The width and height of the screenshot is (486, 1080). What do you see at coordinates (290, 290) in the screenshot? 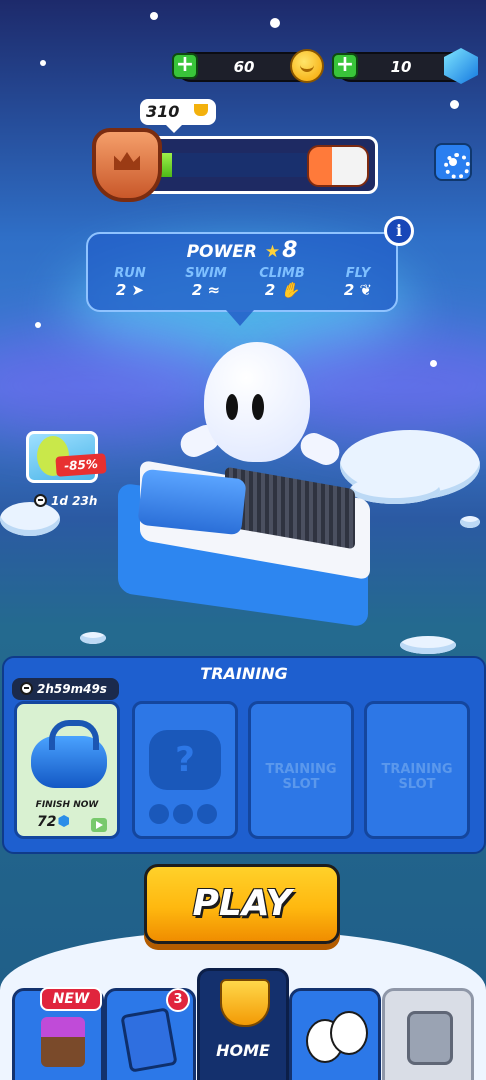
I see `climb-icon: ✋` at bounding box center [290, 290].